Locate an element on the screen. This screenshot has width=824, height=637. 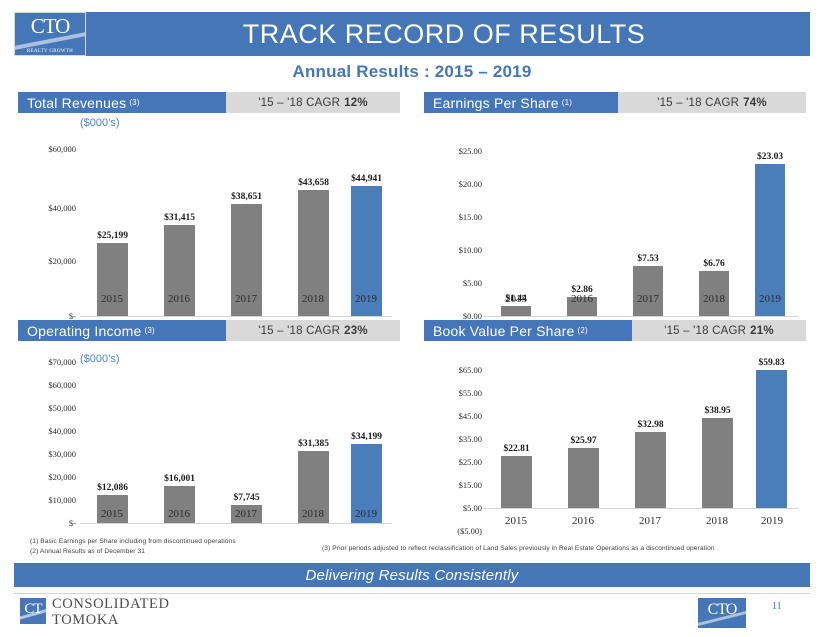
plot-area-operating-income: $12,086 $16,001 $7,745 $31,385 $34,199 is located at coordinates (236, 443).